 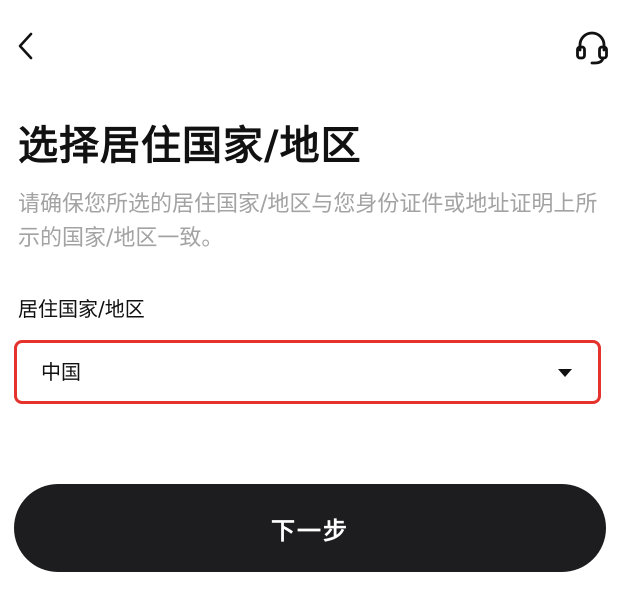 I want to click on back-button, so click(x=26, y=46).